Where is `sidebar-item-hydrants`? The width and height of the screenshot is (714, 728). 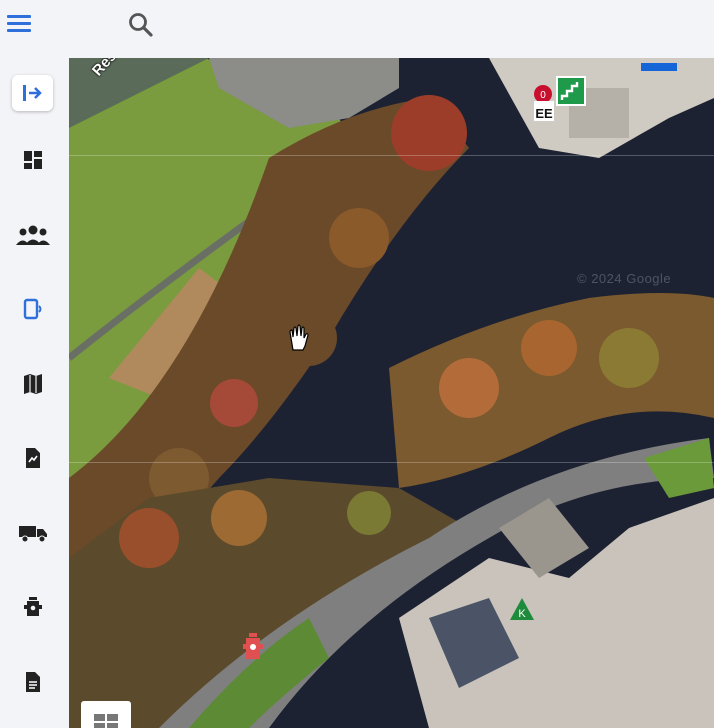
sidebar-item-hydrants is located at coordinates (33, 607).